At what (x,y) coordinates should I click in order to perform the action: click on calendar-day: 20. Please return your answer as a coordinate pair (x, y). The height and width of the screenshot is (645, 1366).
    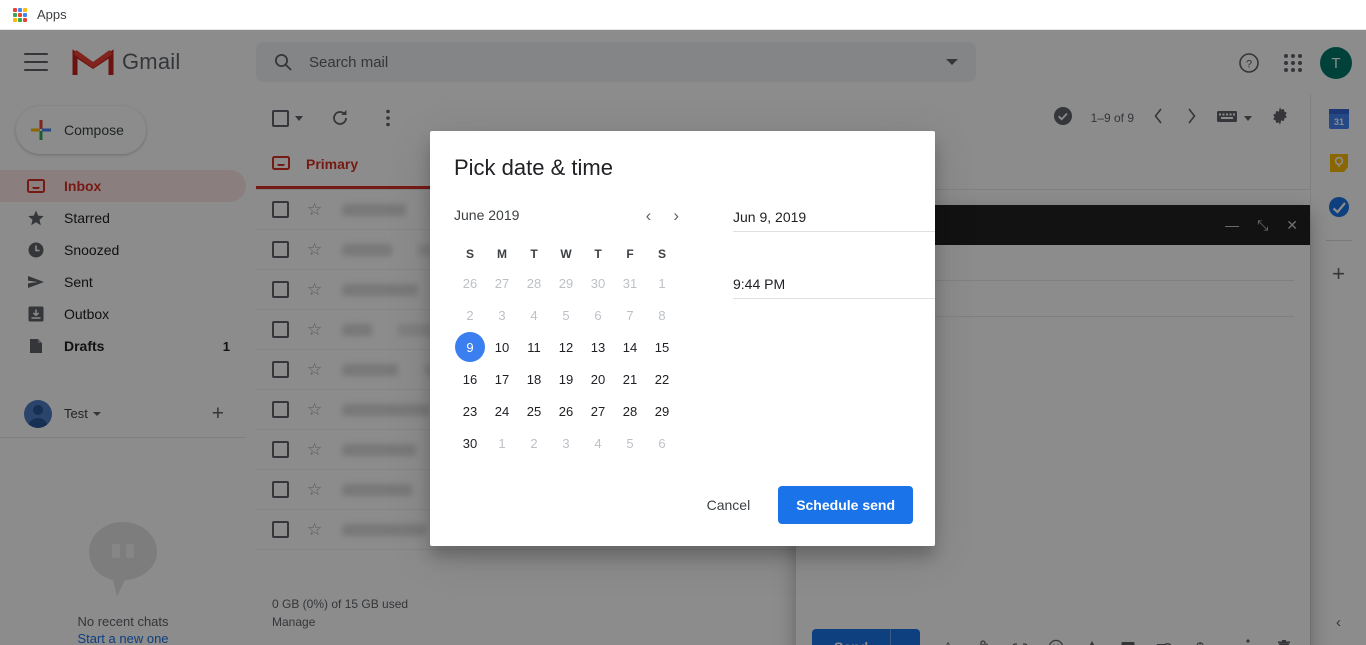
    Looking at the image, I should click on (598, 379).